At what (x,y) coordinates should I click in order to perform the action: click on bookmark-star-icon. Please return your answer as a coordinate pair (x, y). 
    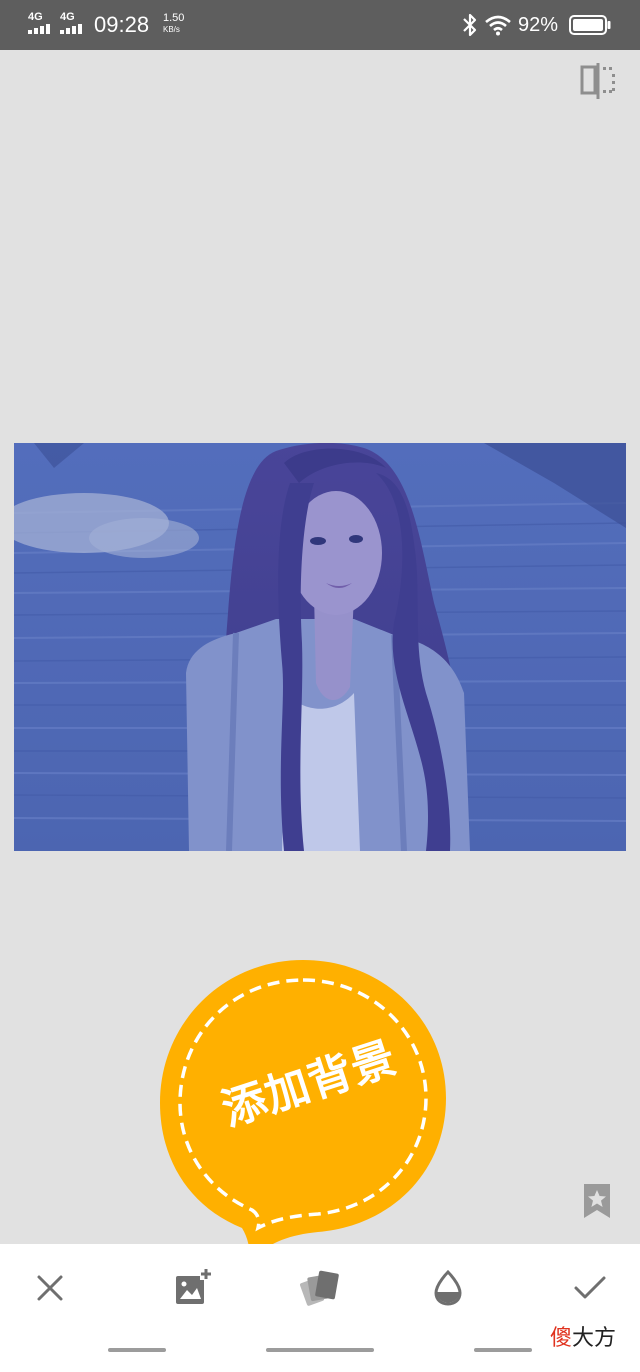
    Looking at the image, I should click on (597, 1201).